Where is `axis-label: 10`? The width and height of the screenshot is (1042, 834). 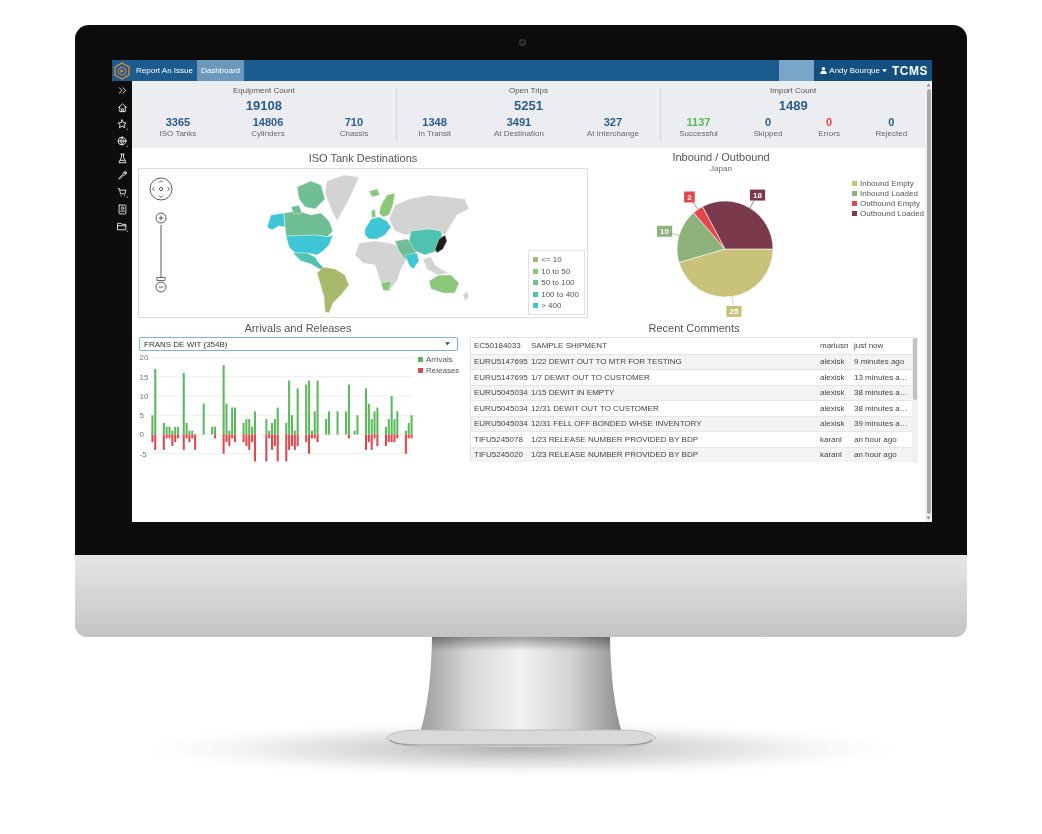
axis-label: 10 is located at coordinates (144, 396).